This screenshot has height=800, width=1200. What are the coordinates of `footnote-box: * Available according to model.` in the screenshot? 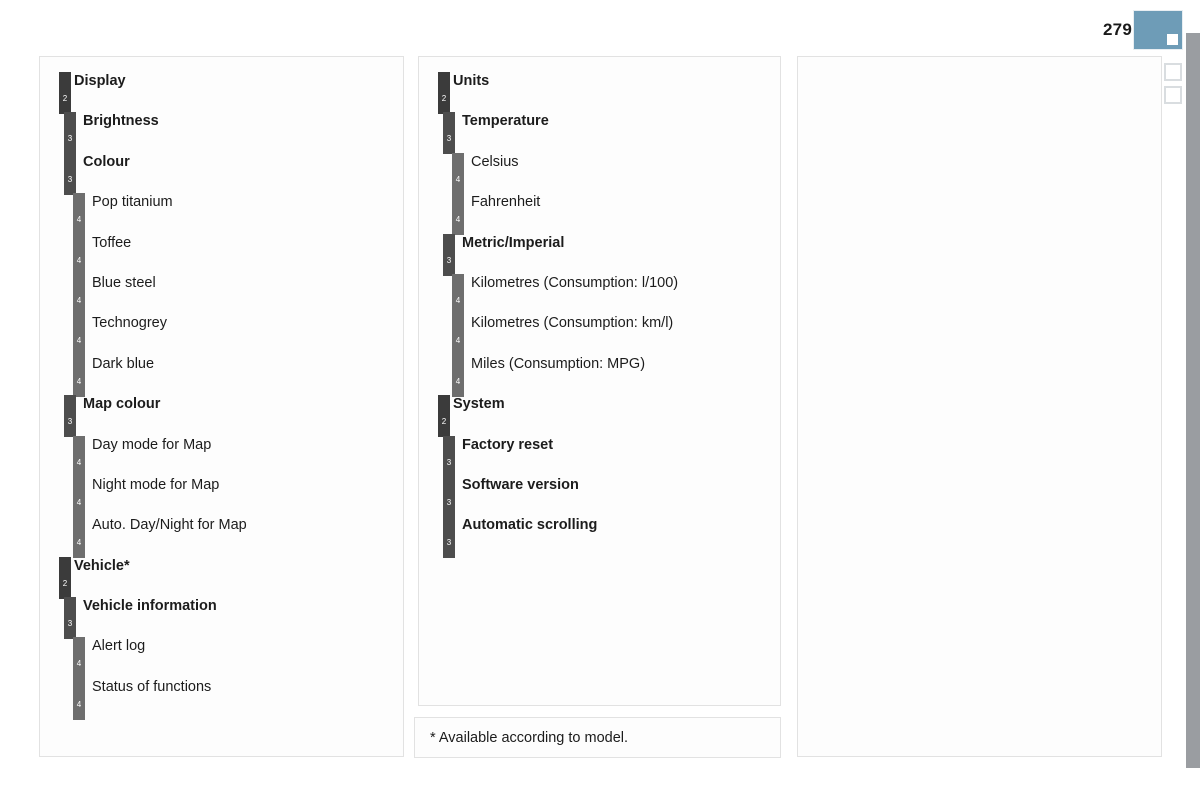 It's located at (597, 737).